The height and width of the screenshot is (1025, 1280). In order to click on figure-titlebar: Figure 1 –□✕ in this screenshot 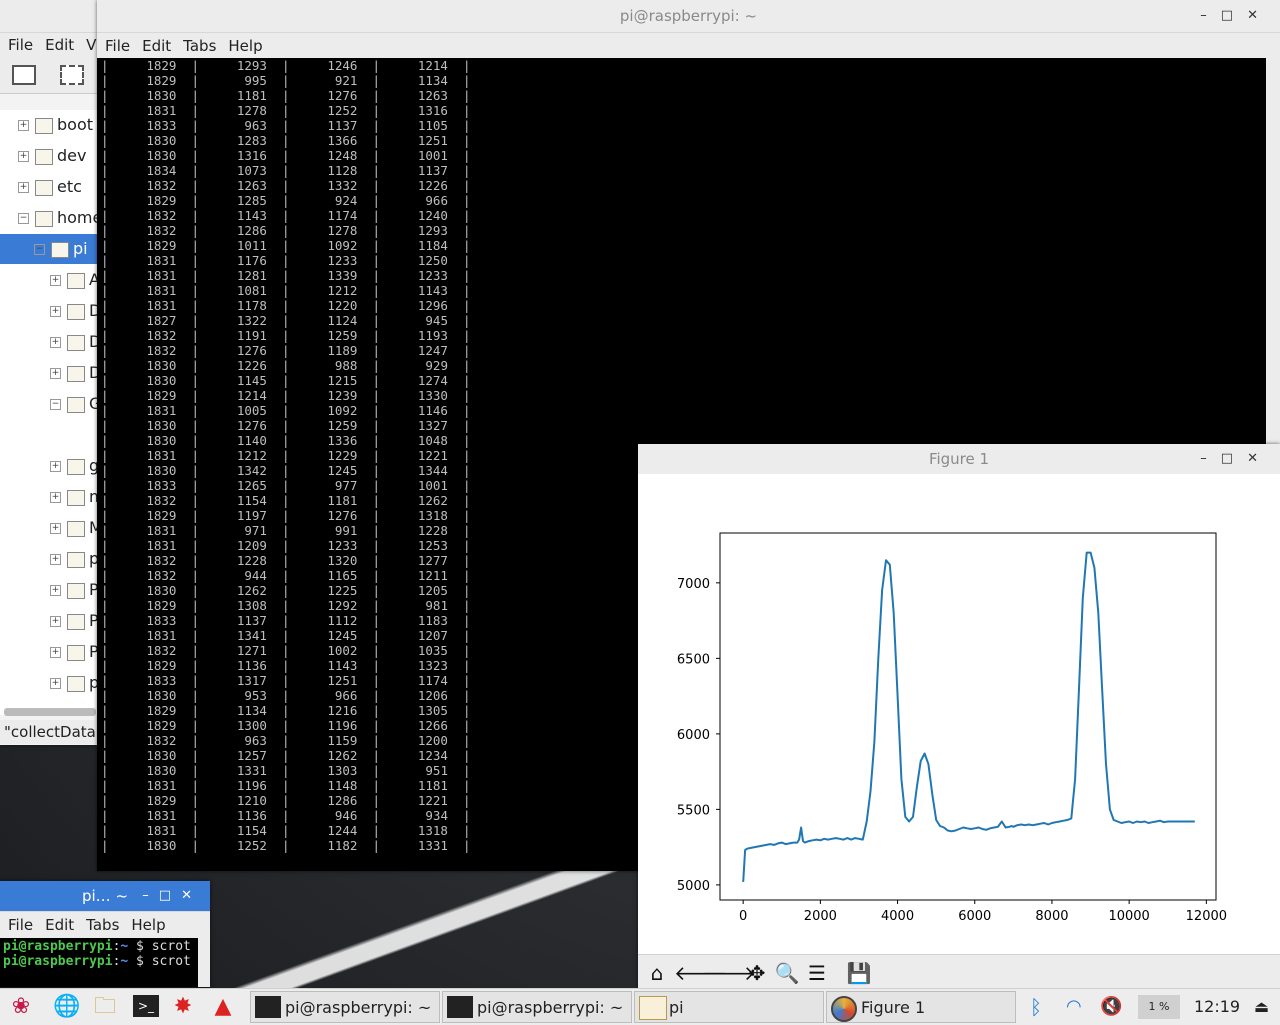, I will do `click(959, 459)`.